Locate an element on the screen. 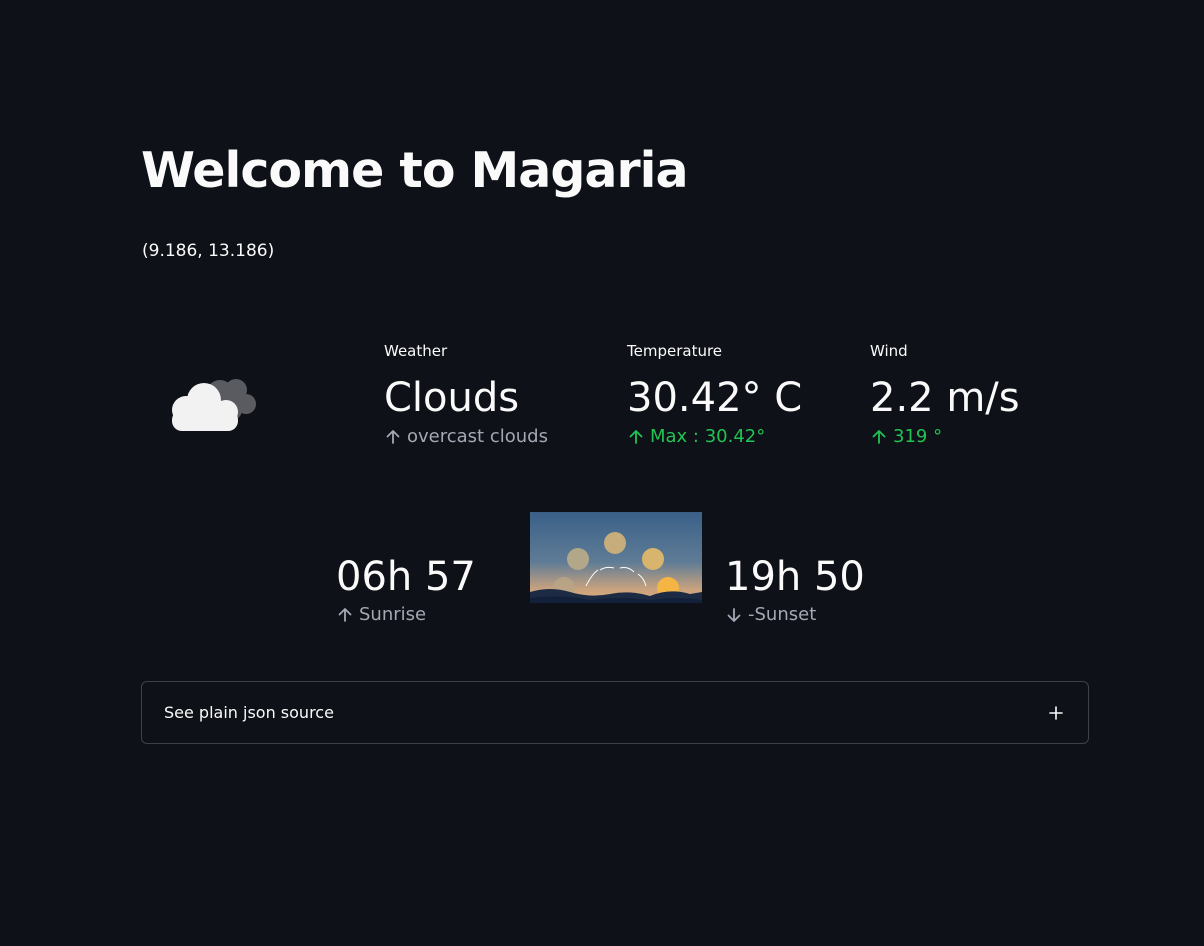 The image size is (1204, 946). sunrise-metric: 06h 57 Sunrise is located at coordinates (406, 589).